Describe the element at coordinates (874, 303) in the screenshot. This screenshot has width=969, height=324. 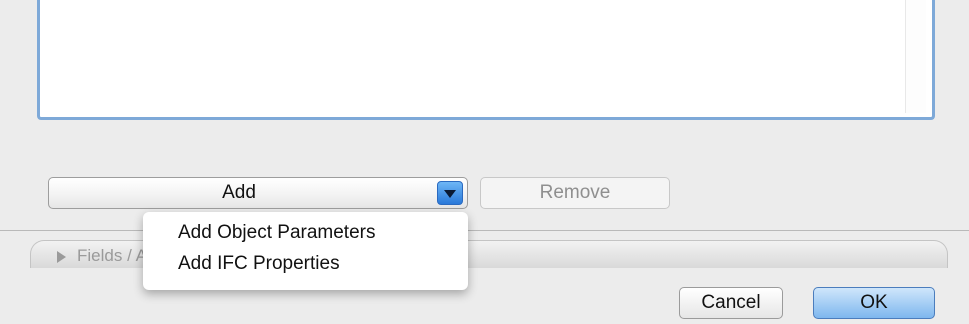
I see `ok-button: OK` at that location.